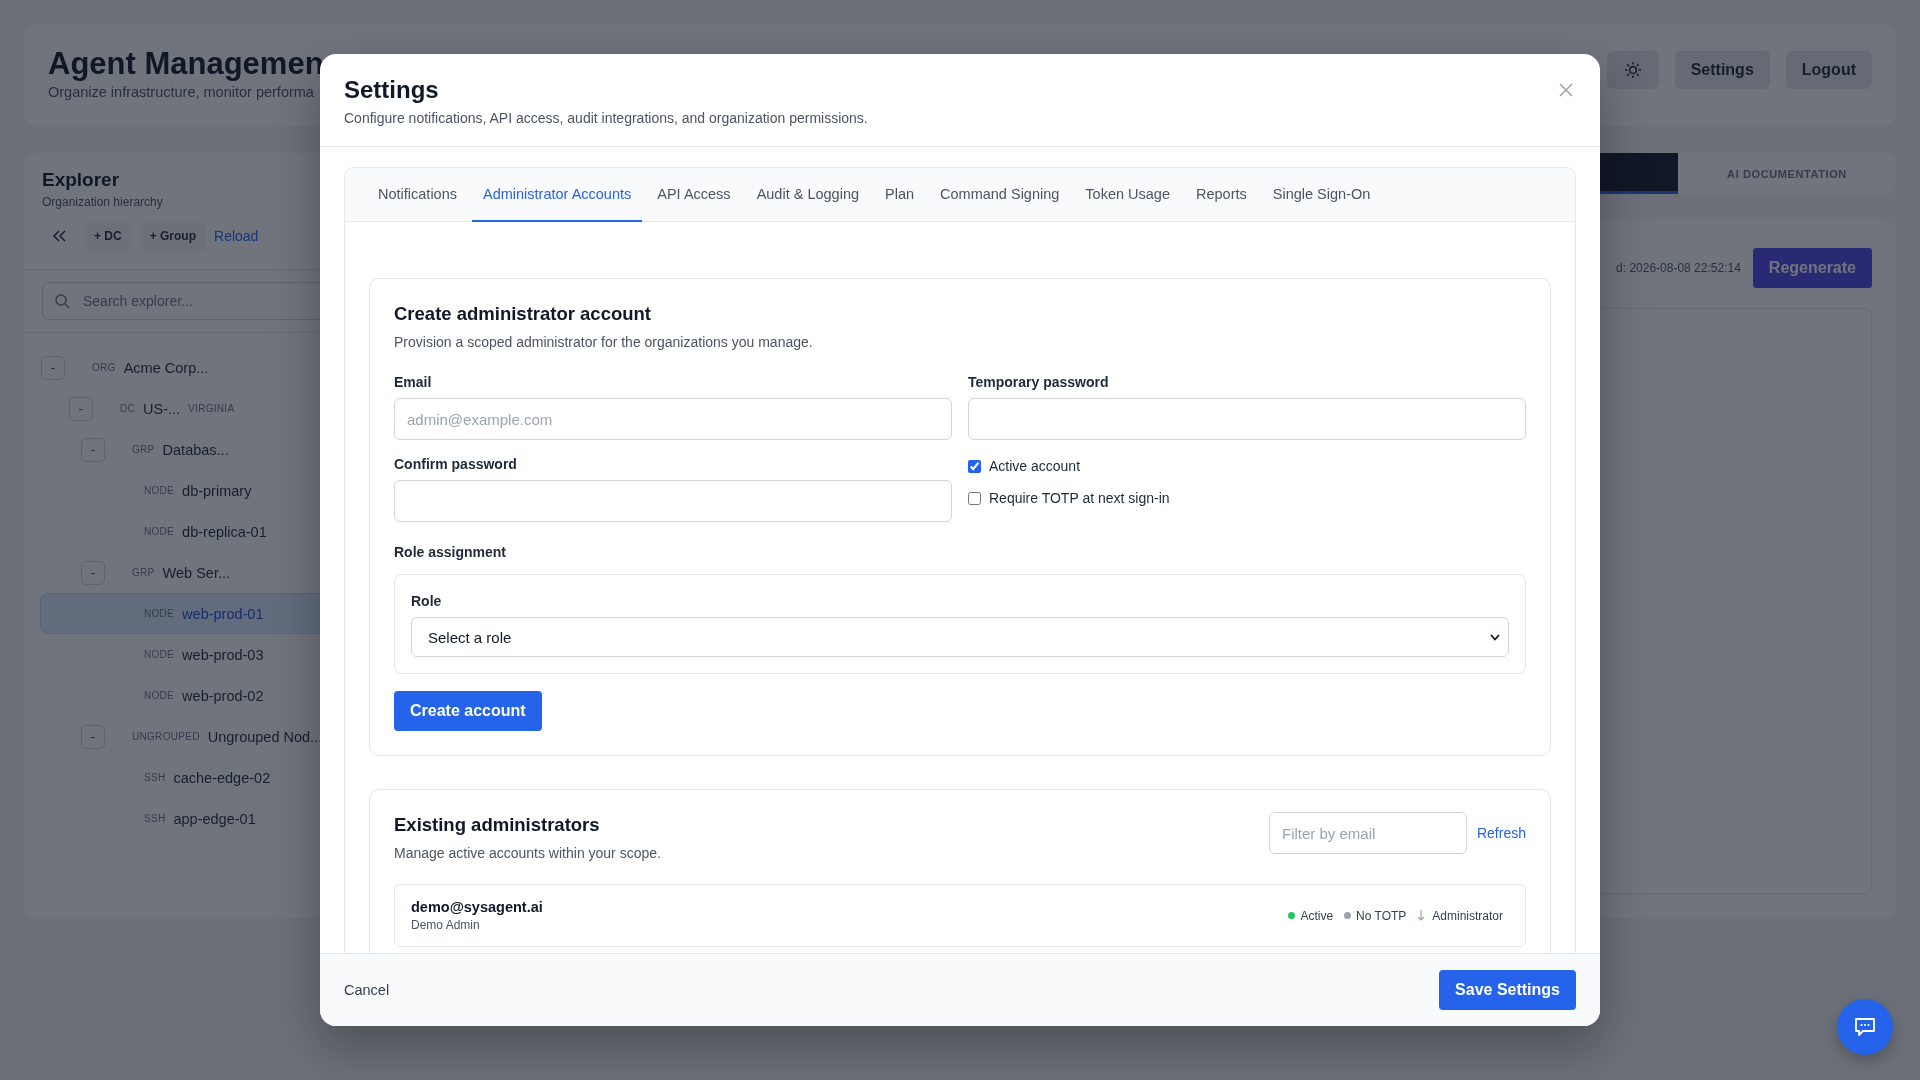  What do you see at coordinates (1035, 466) in the screenshot?
I see `checkbox-label: Active account` at bounding box center [1035, 466].